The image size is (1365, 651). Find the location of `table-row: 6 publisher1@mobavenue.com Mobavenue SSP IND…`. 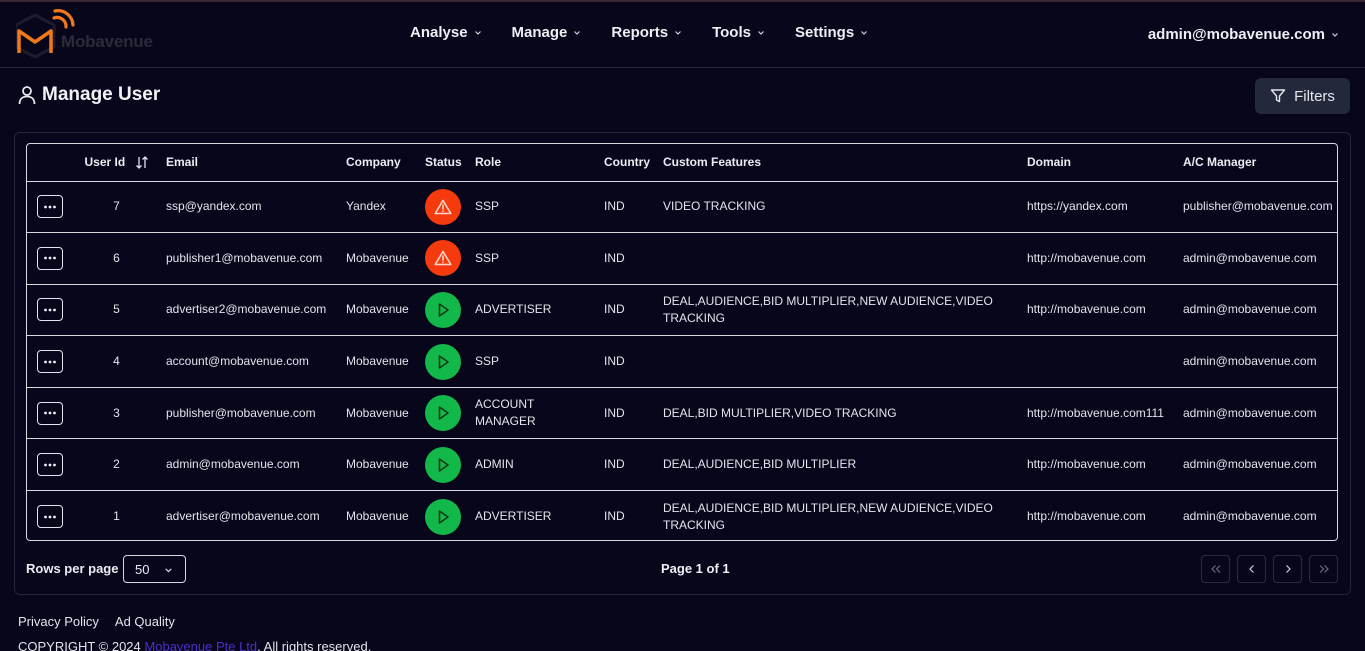

table-row: 6 publisher1@mobavenue.com Mobavenue SSP IND… is located at coordinates (682, 258).